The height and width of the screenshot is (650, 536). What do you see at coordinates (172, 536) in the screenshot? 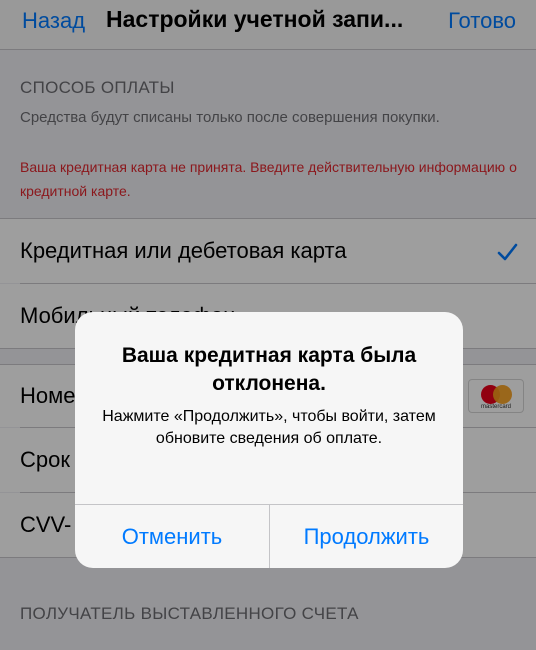
I see `cancel-button: Отменить` at bounding box center [172, 536].